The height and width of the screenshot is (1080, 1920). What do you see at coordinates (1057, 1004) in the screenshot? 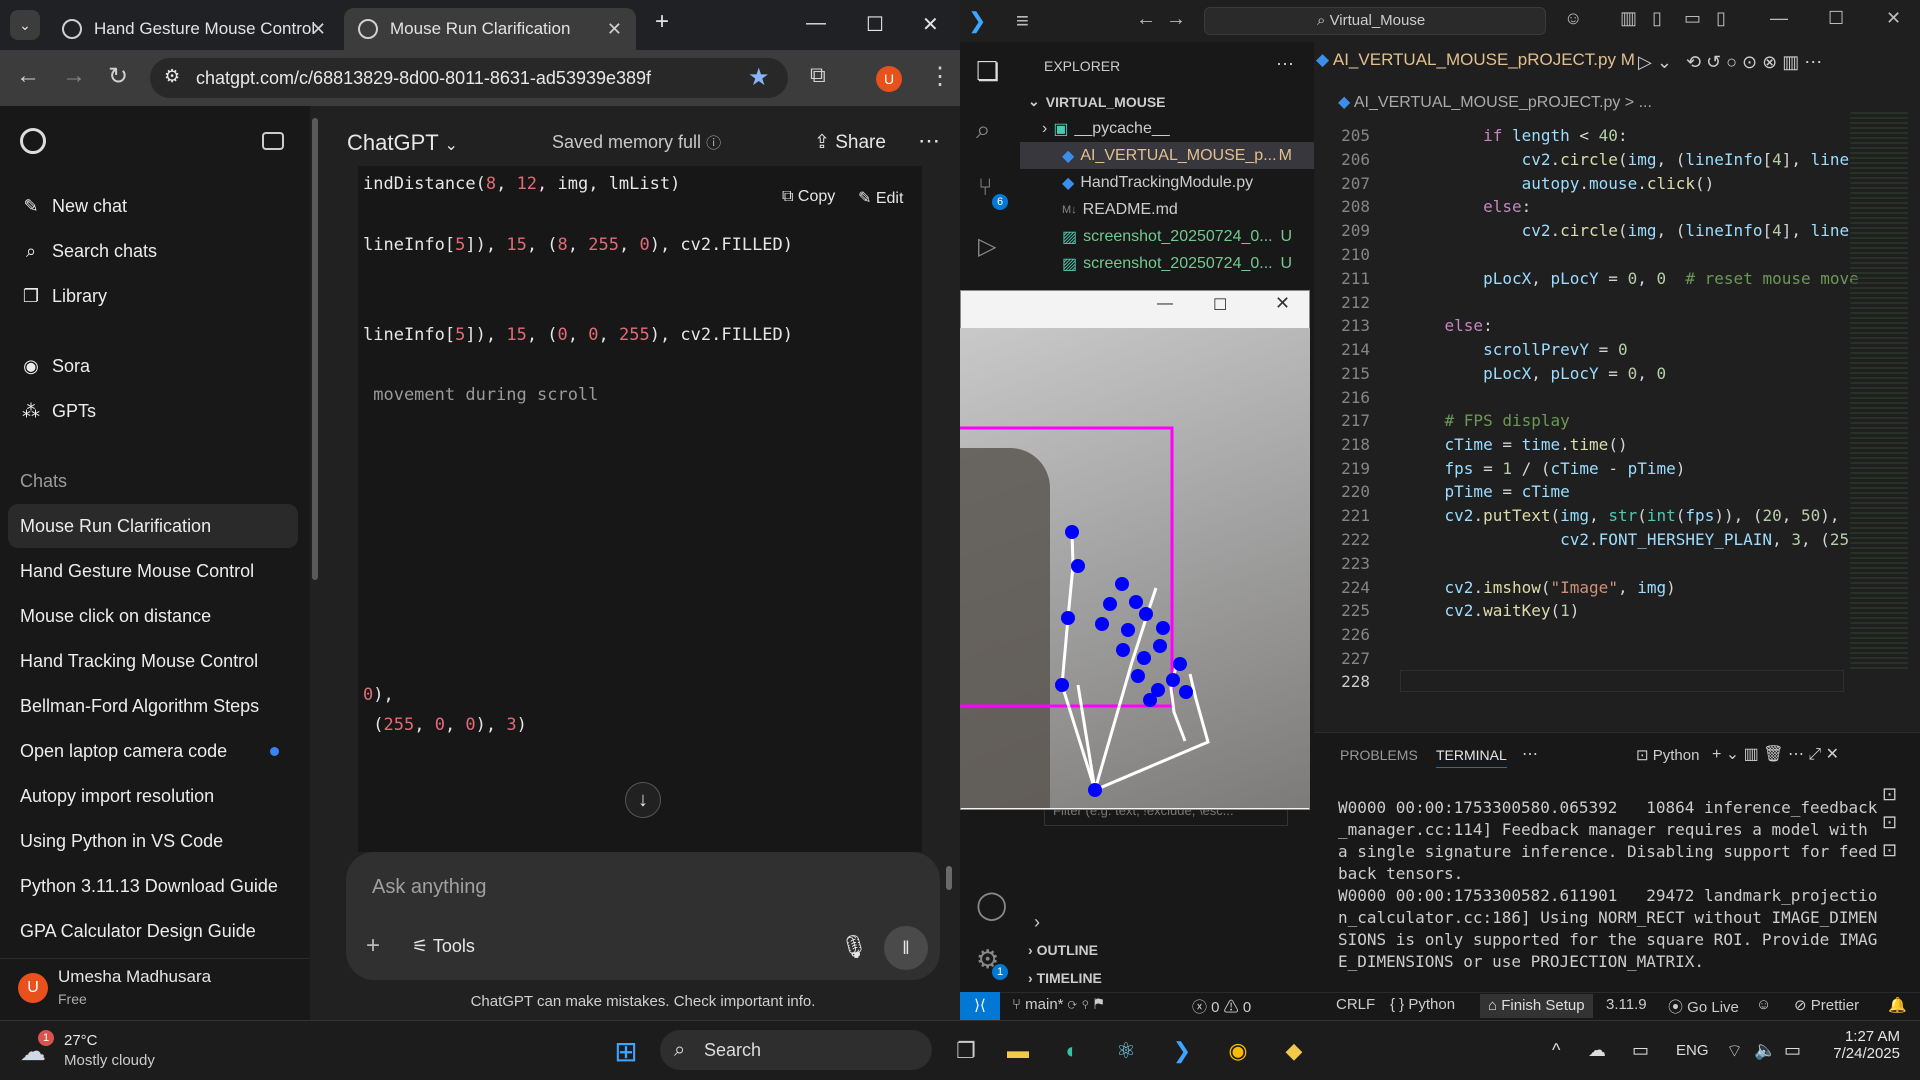
I see `git-branch: ⑂ main* ⟳ ⚲ ⚑` at bounding box center [1057, 1004].